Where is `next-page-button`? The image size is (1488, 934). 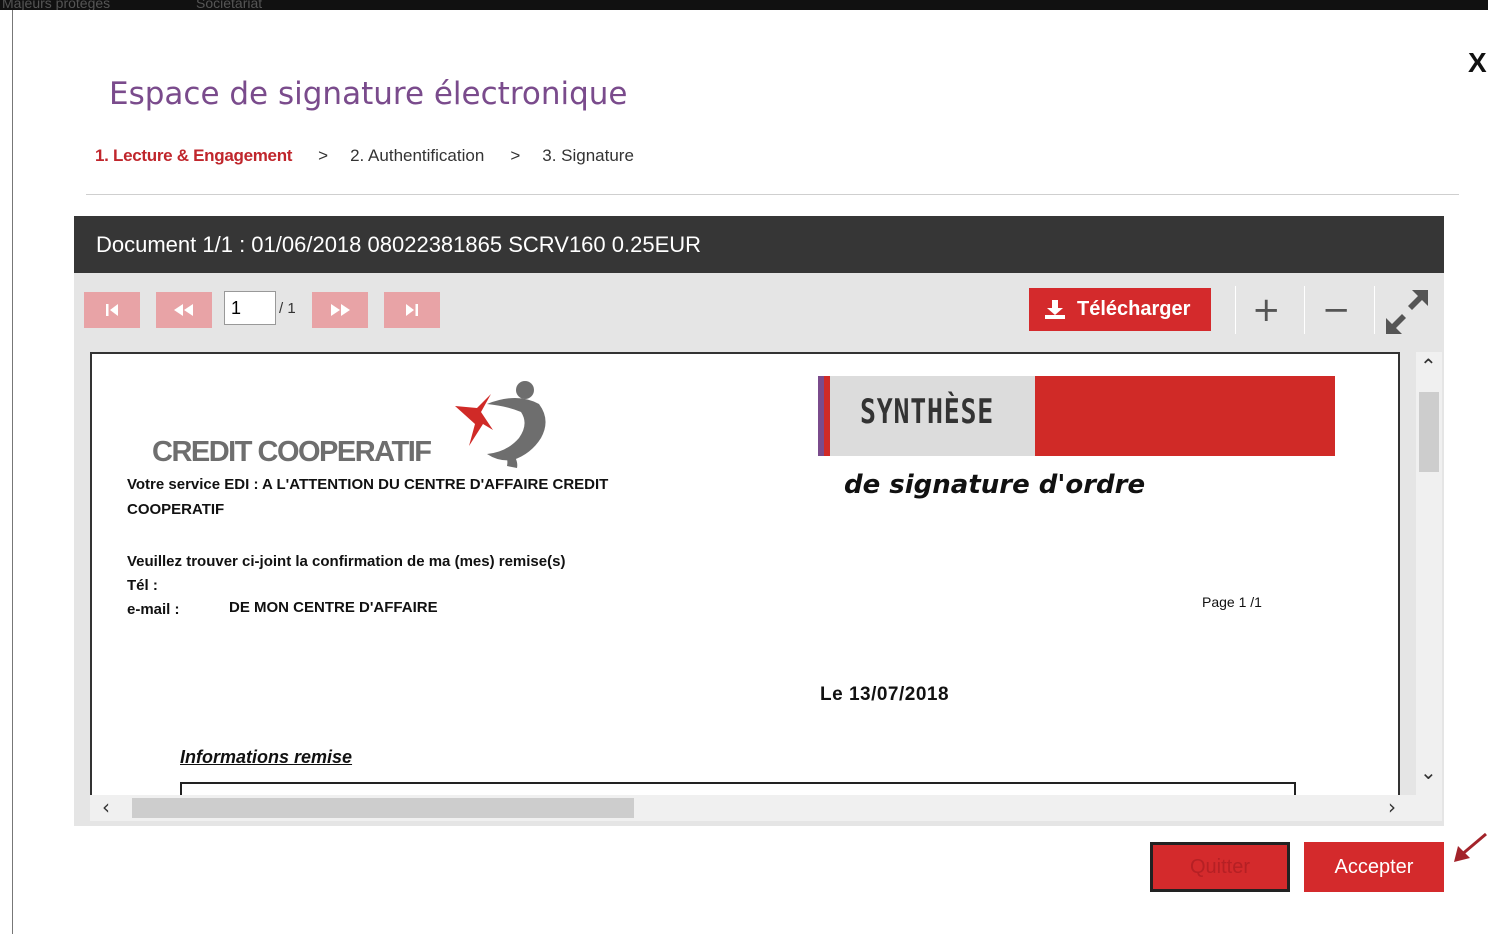
next-page-button is located at coordinates (340, 310).